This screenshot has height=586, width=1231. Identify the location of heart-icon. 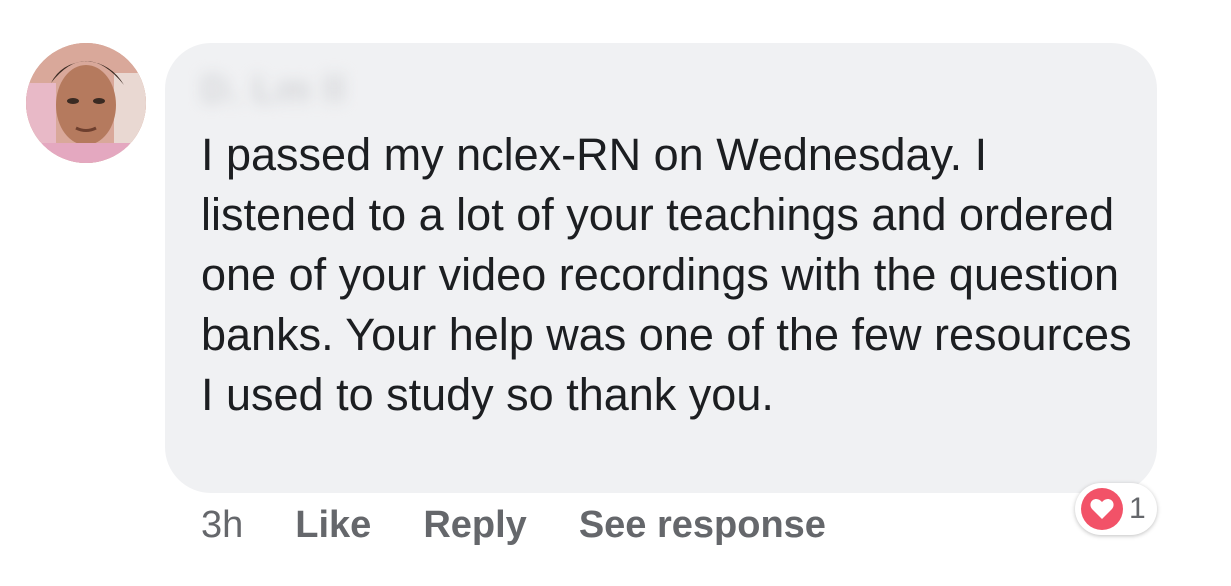
(1102, 509).